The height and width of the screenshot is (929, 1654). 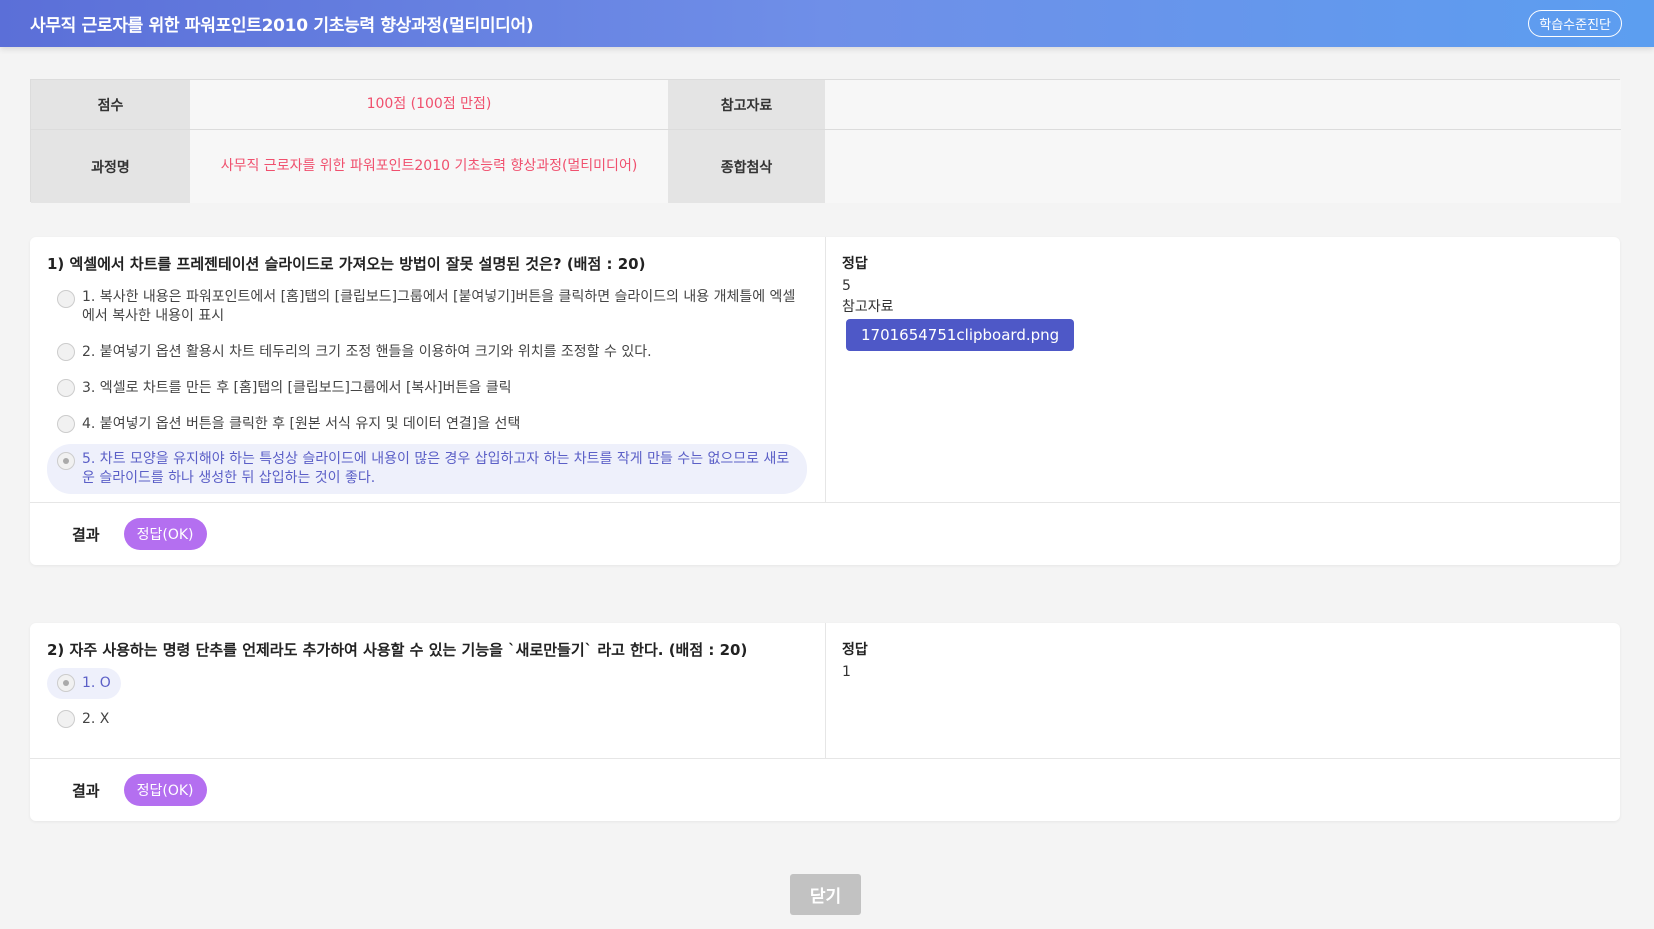 What do you see at coordinates (282, 26) in the screenshot?
I see `course-title: 사무직 근로자를 위한 파워포인트2010 기초능력 향상과정(멀티미디어)` at bounding box center [282, 26].